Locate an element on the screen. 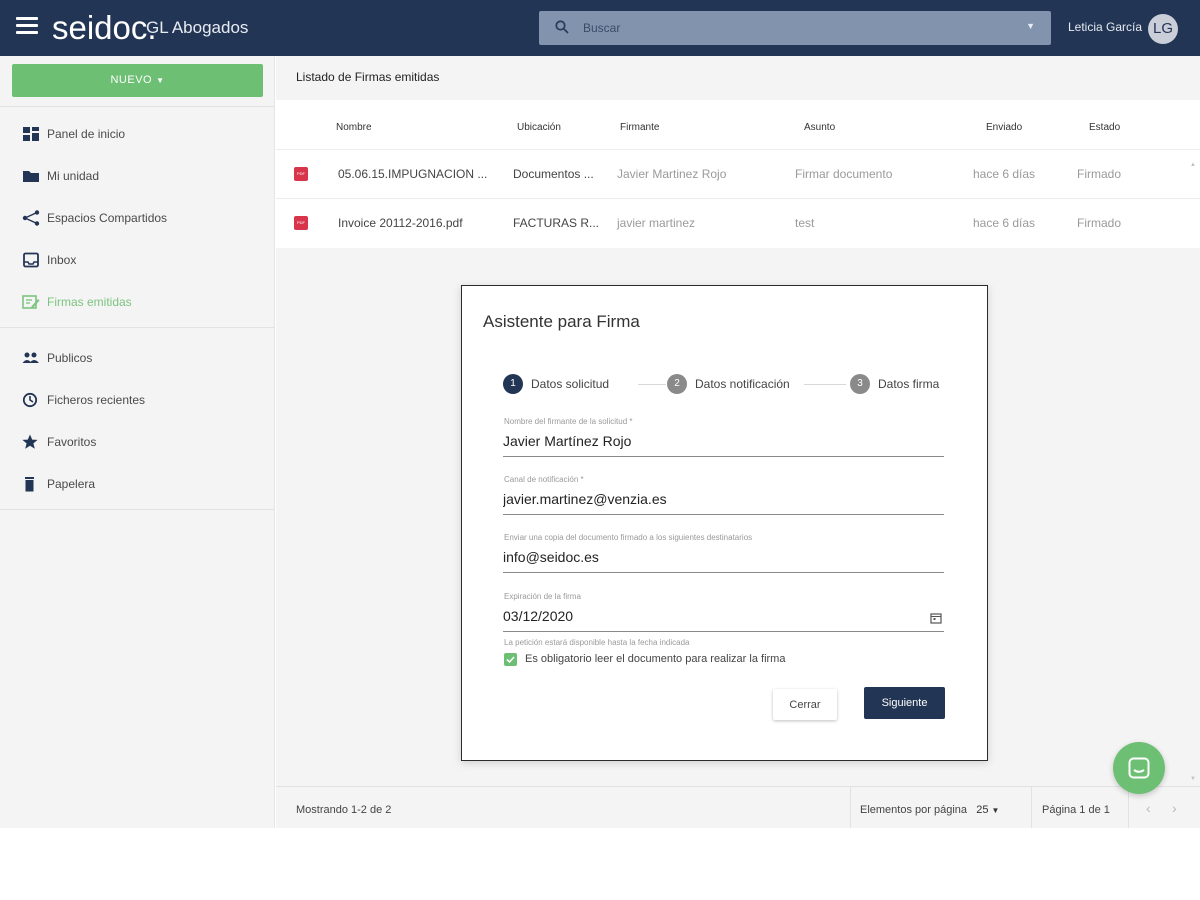  search-dropdown-icon: ▼ is located at coordinates (1030, 26).